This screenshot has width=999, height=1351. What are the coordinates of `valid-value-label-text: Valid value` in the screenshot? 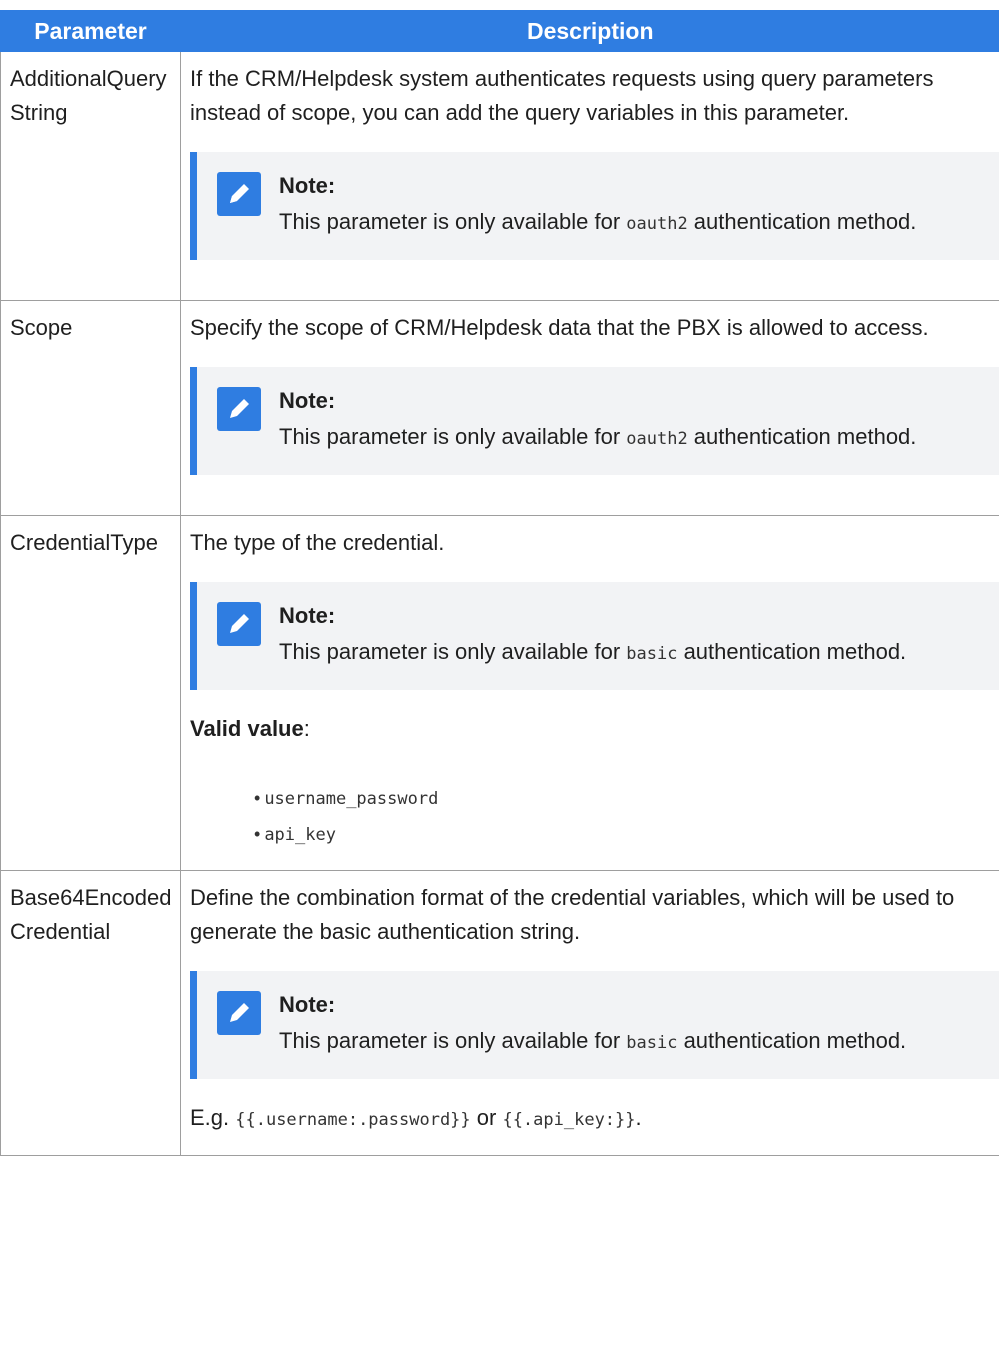 It's located at (247, 728).